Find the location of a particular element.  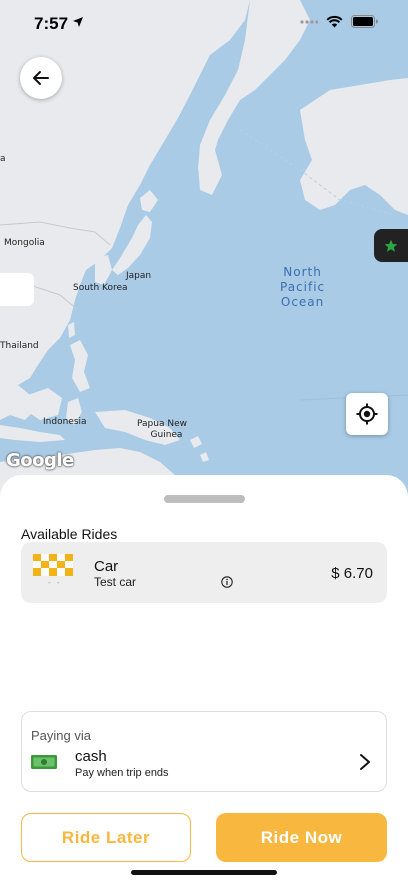

cash-icon is located at coordinates (44, 762).